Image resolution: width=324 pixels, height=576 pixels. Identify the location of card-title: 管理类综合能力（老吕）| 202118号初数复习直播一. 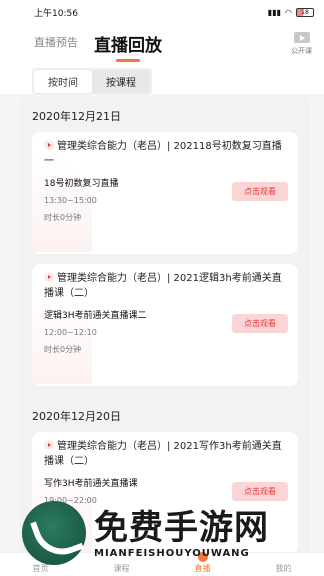
(163, 153).